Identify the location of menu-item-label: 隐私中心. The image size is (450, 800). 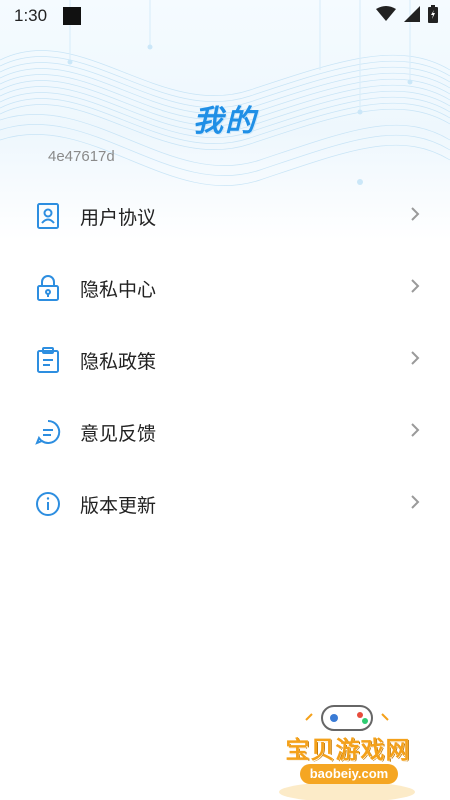
(118, 289).